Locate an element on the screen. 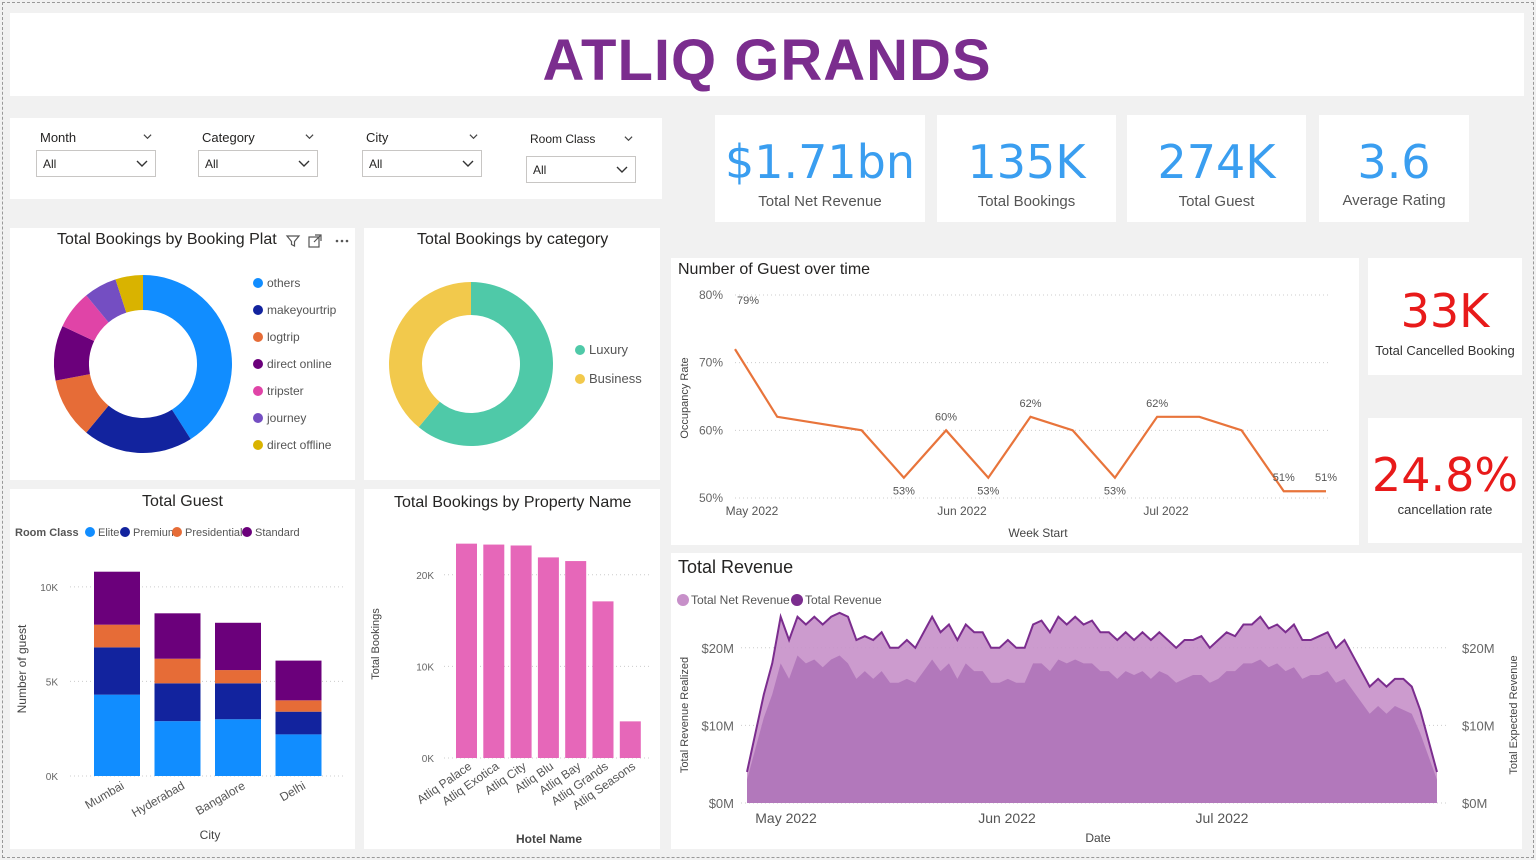 The height and width of the screenshot is (860, 1536). legend-label: tripster is located at coordinates (285, 391).